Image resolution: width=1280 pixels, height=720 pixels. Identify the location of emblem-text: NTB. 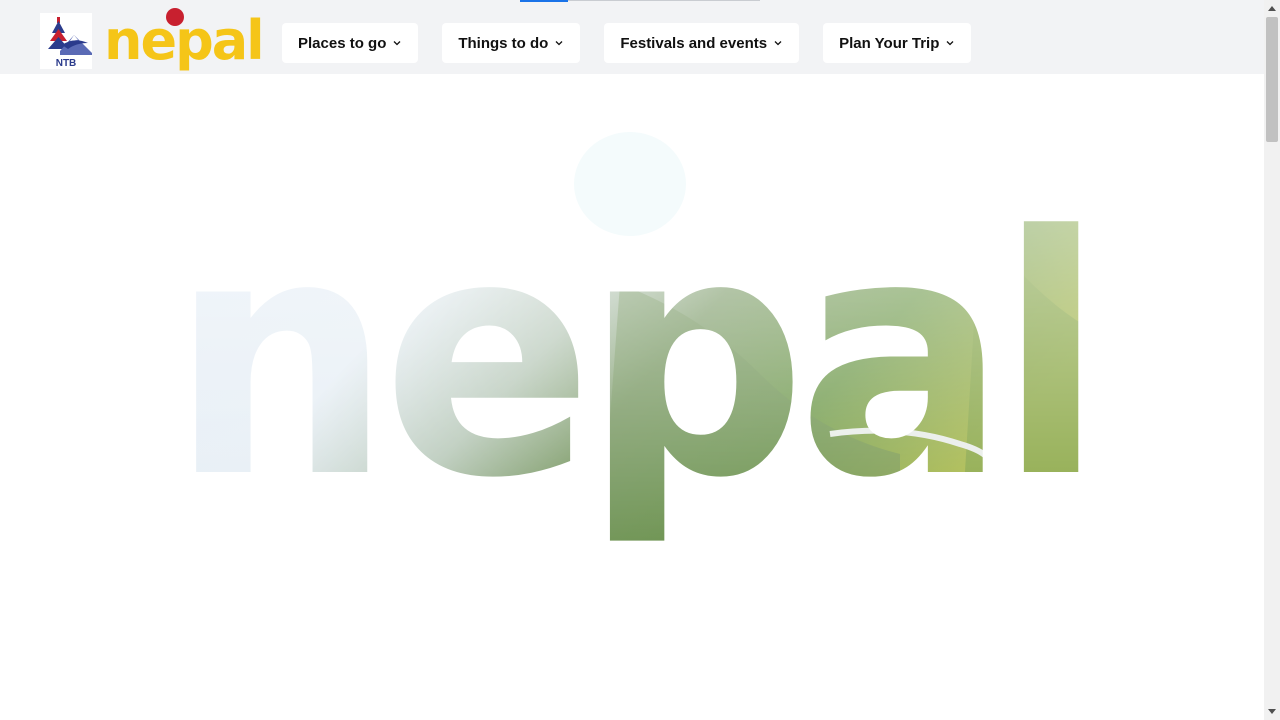
(66, 63).